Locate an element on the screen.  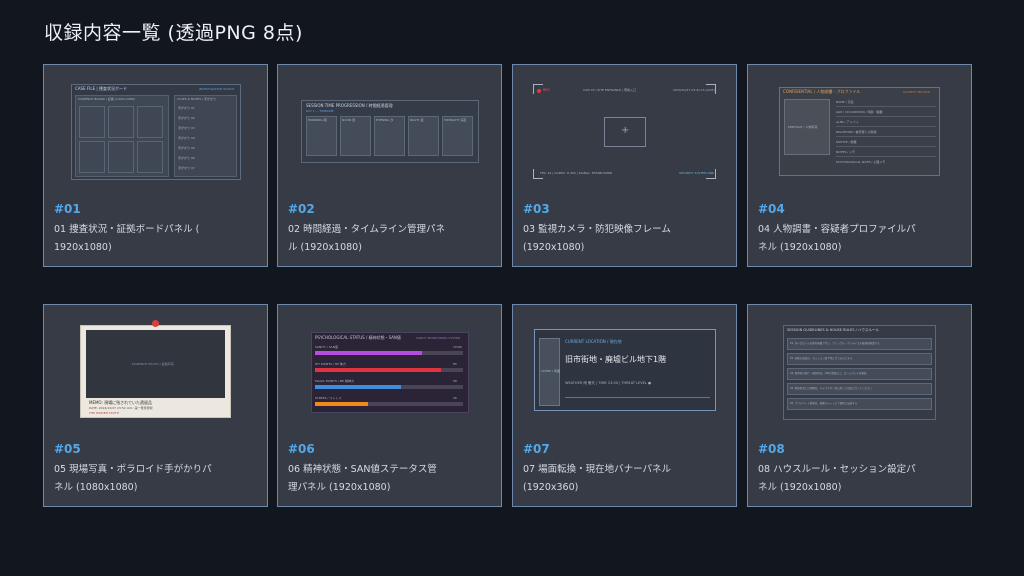
card-number: #08 is located at coordinates (771, 449).